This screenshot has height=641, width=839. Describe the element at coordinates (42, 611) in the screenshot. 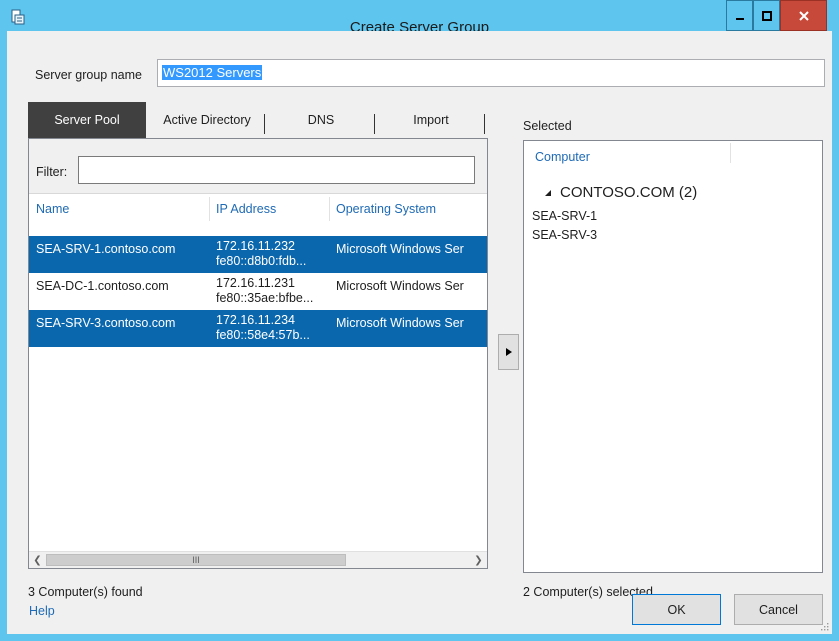

I see `help-link: Help` at that location.